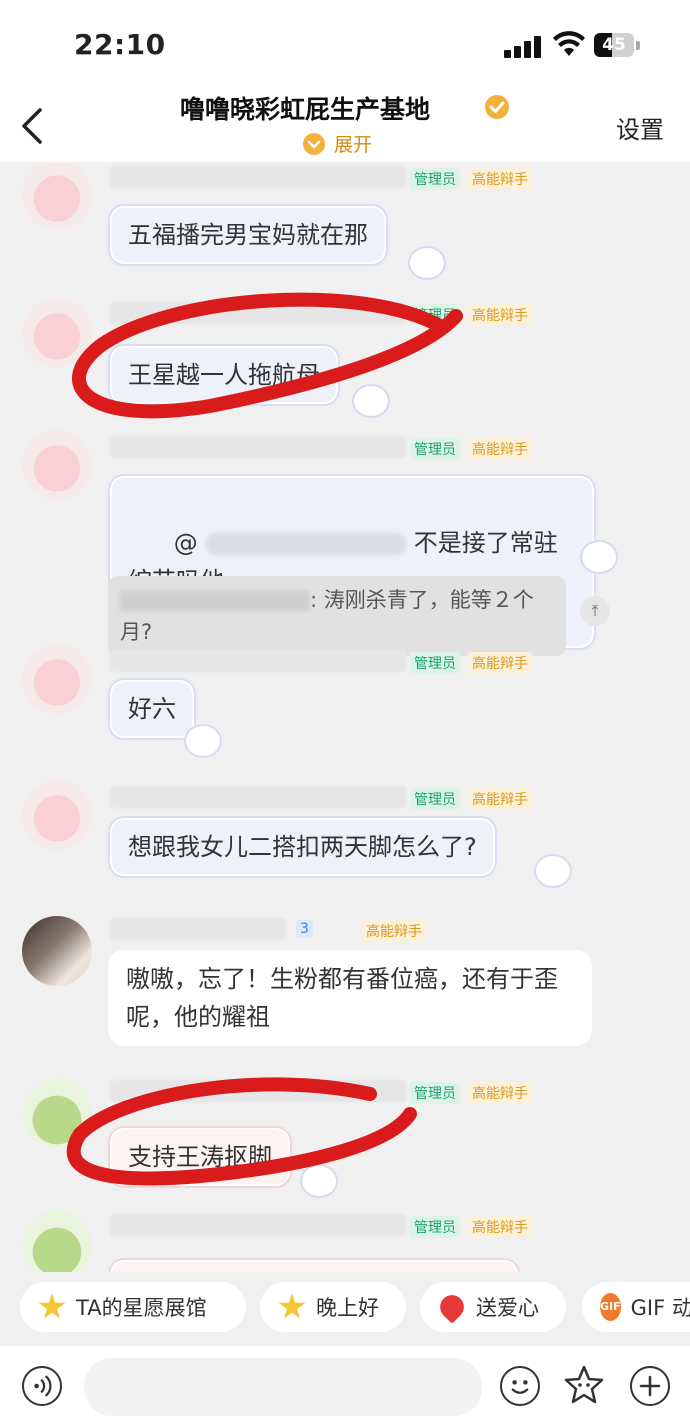  What do you see at coordinates (305, 108) in the screenshot?
I see `group-title: 噜噜晓彩虹屁生产基地` at bounding box center [305, 108].